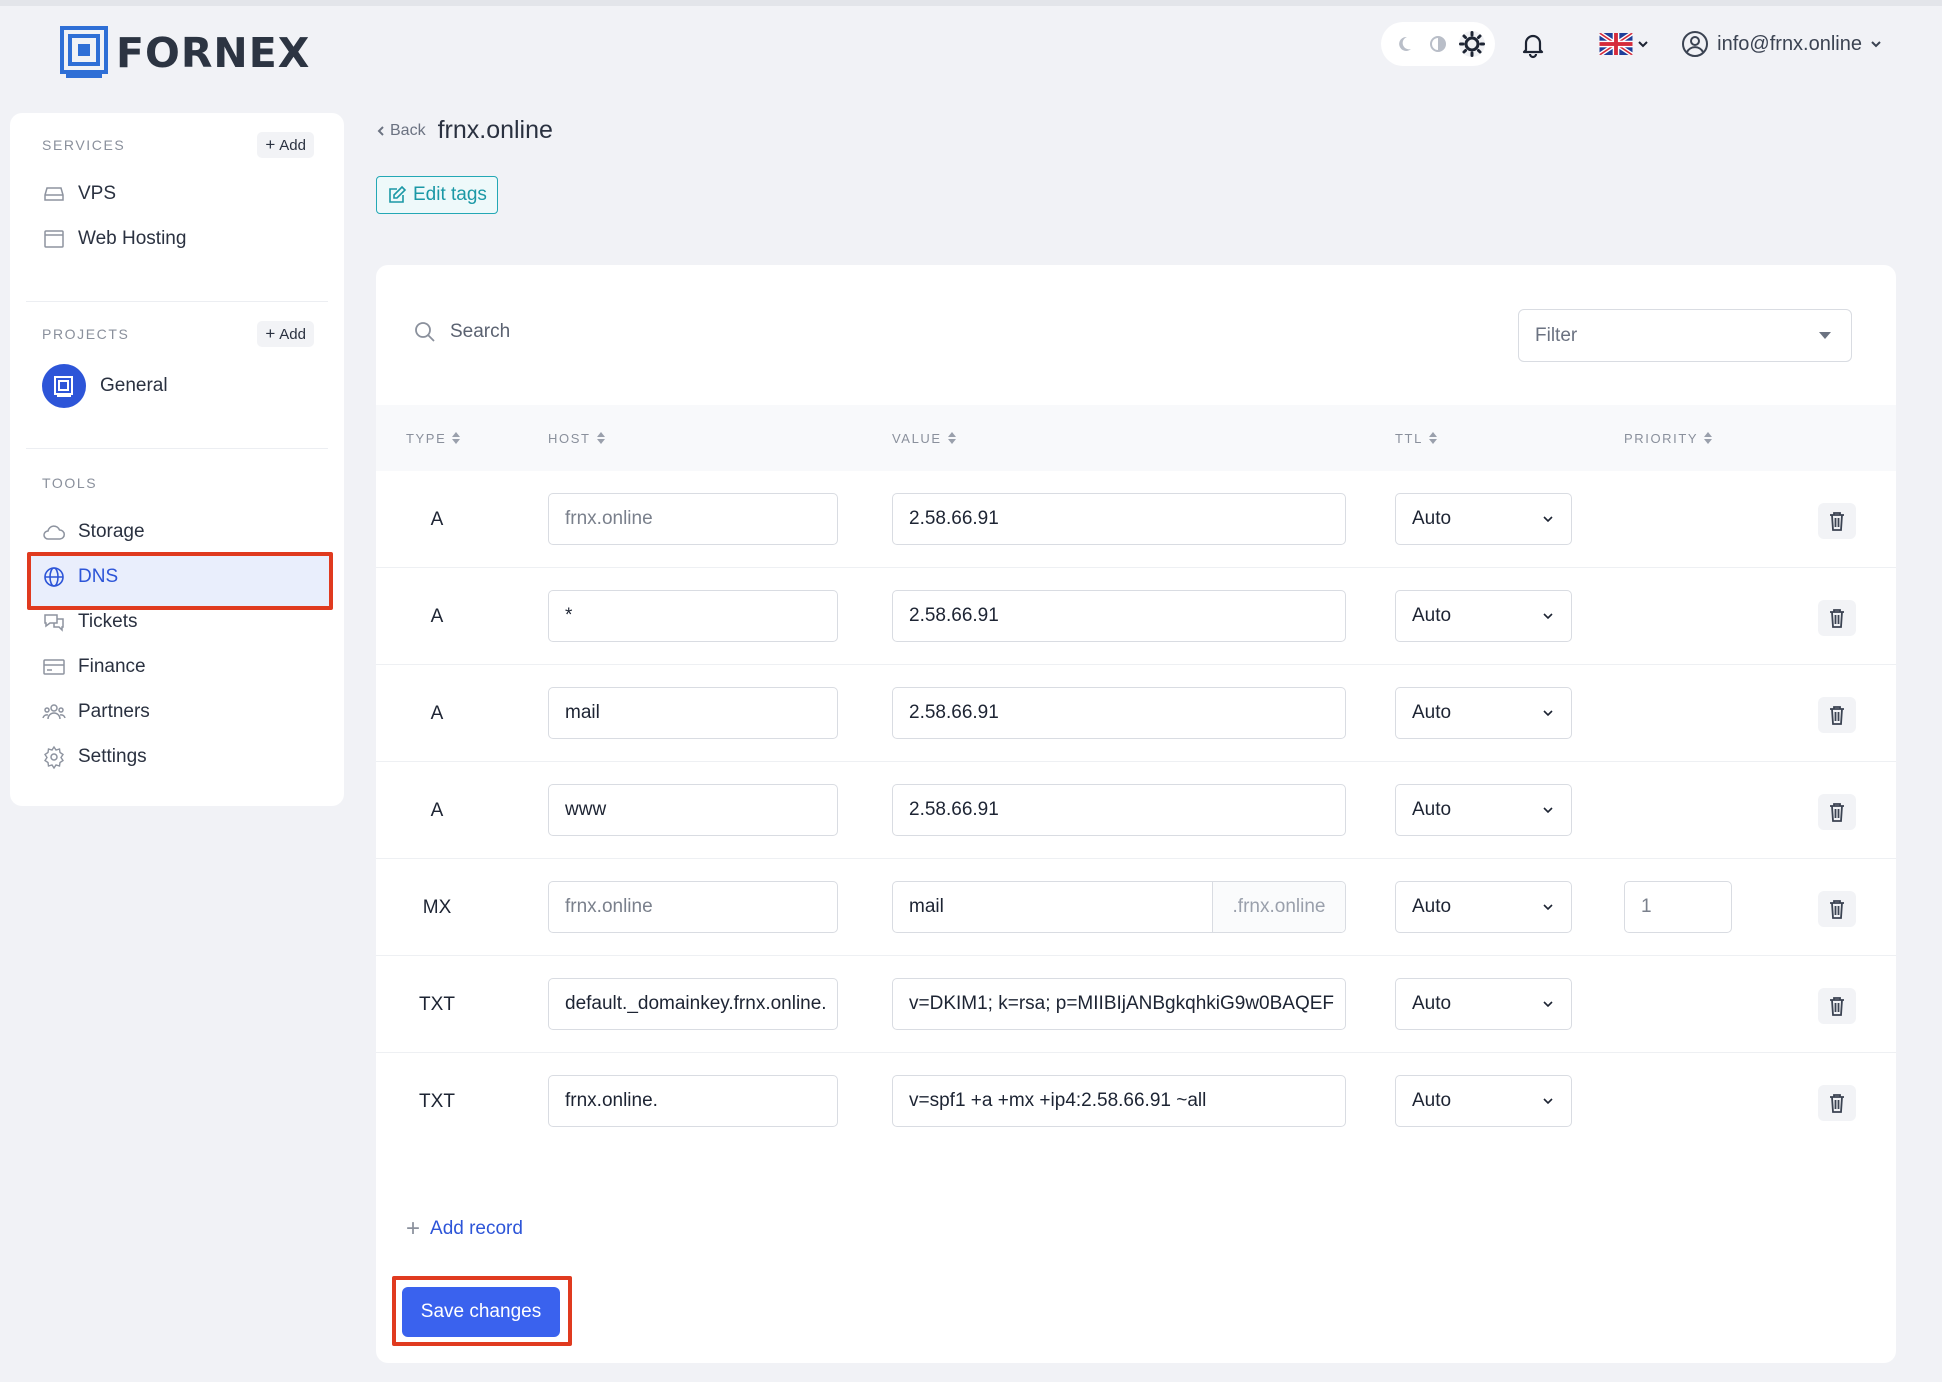  I want to click on half-circle-icon, so click(1438, 44).